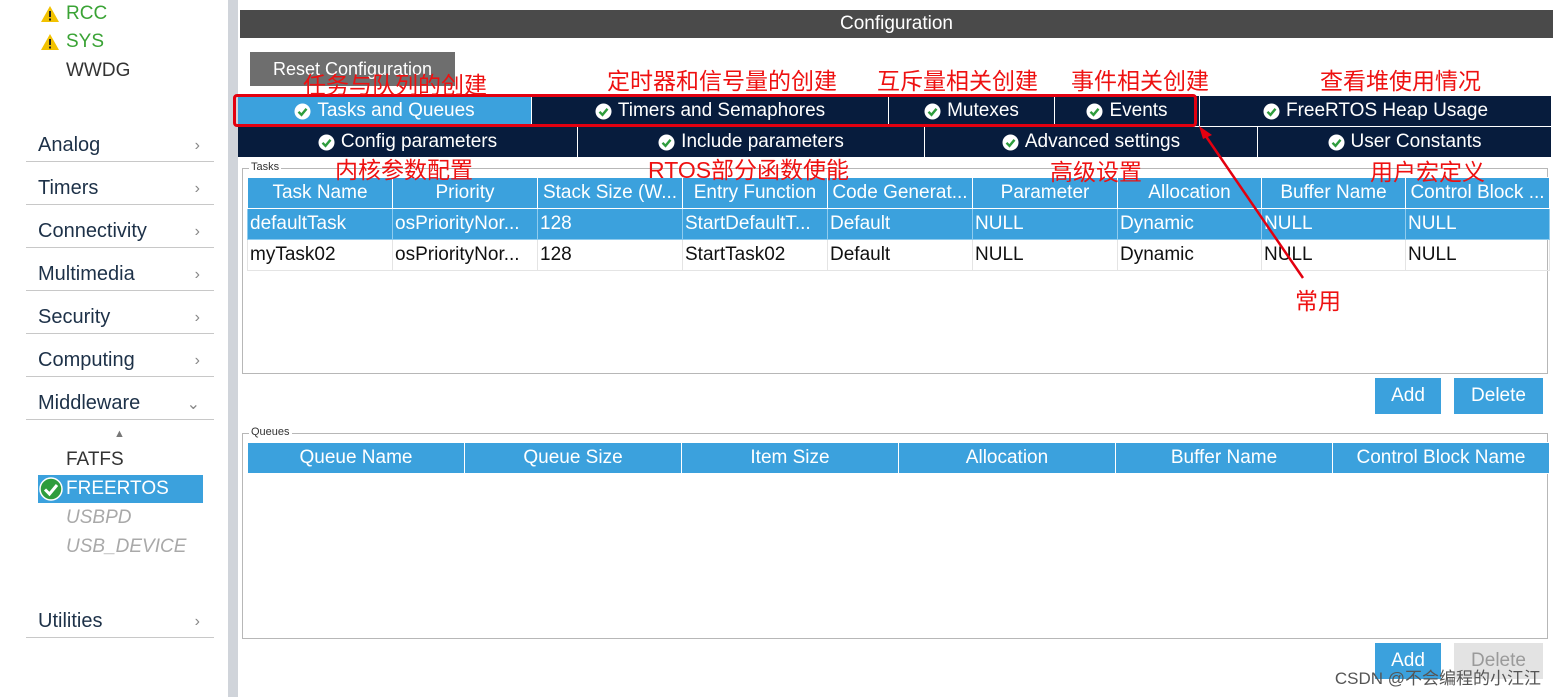  Describe the element at coordinates (573, 458) in the screenshot. I see `column-header: Queue Size` at that location.